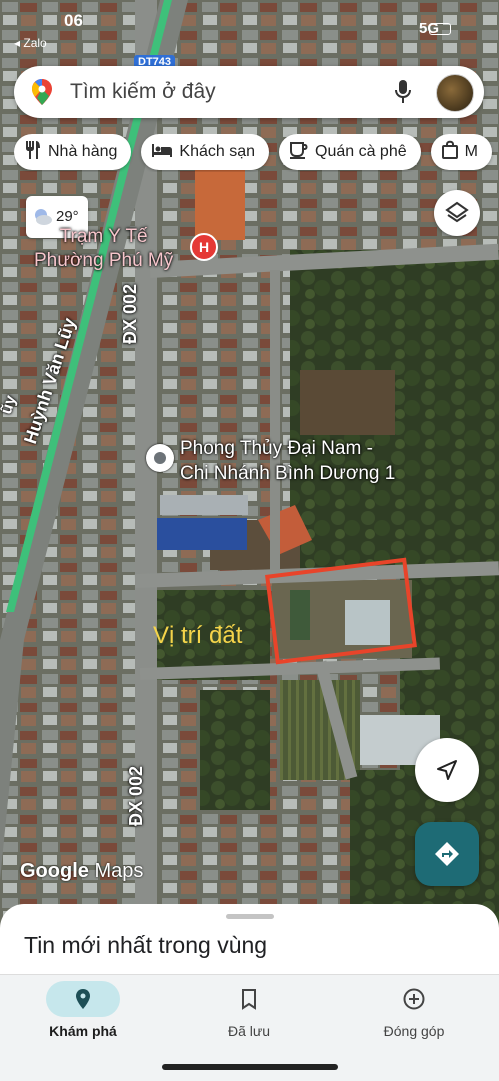 The width and height of the screenshot is (499, 1081). Describe the element at coordinates (403, 92) in the screenshot. I see `microphone-icon` at that location.